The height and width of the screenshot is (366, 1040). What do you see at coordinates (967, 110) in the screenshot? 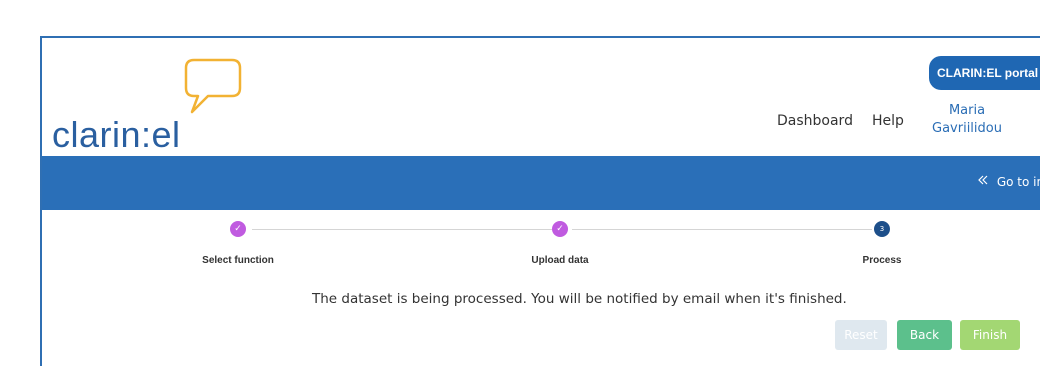
I see `user-first-name: Maria` at bounding box center [967, 110].